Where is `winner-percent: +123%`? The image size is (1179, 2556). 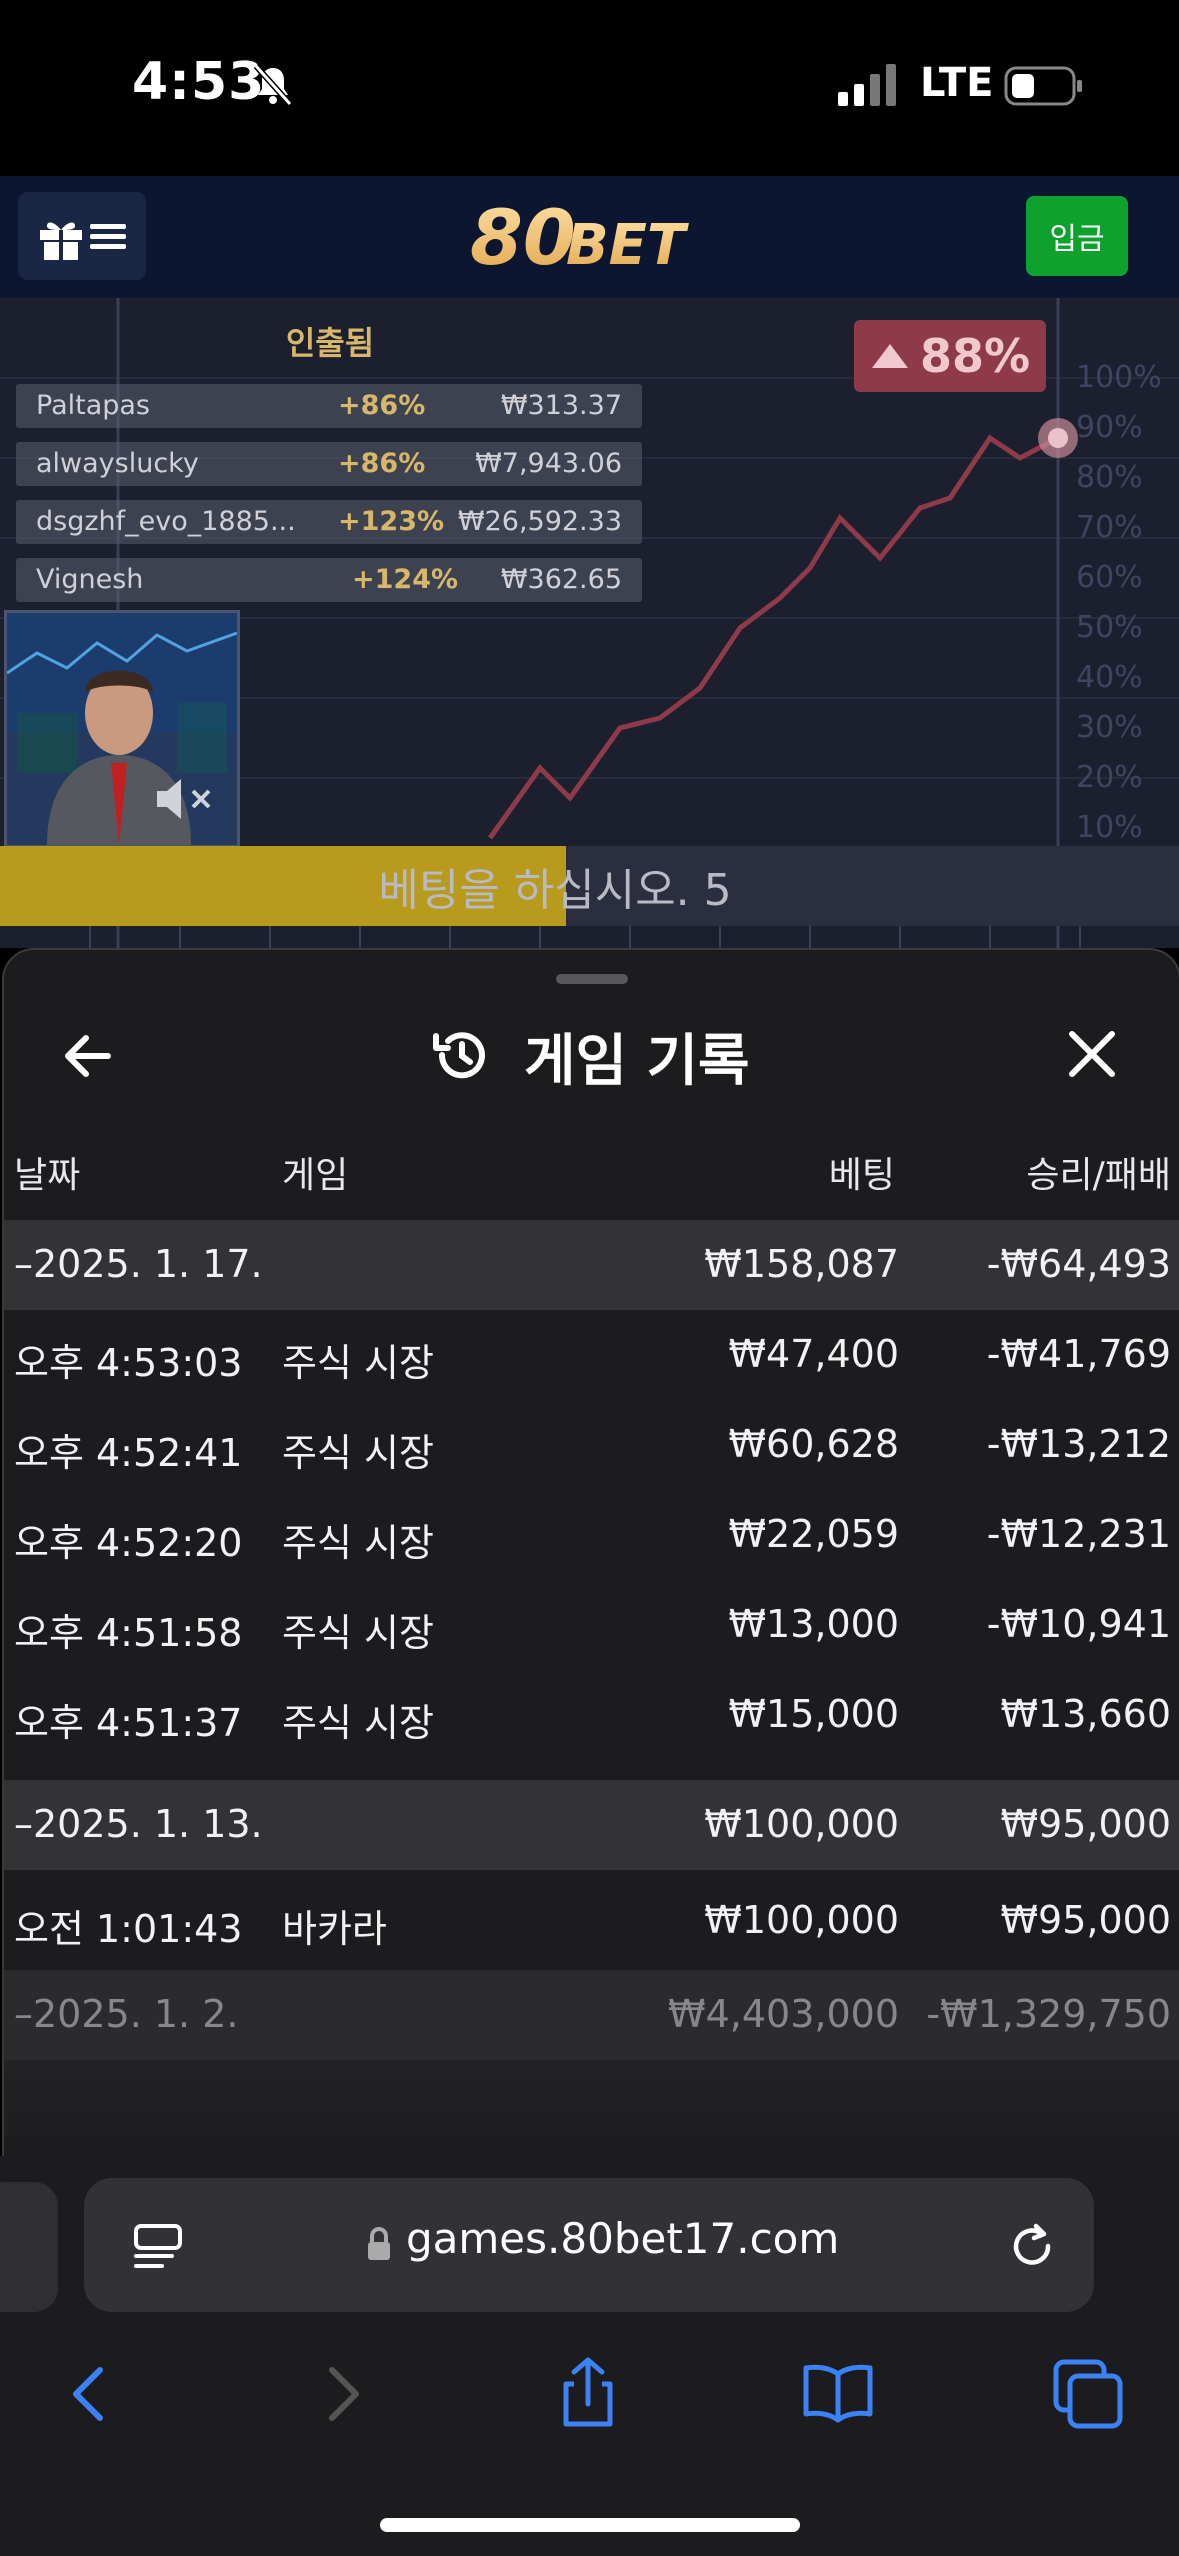 winner-percent: +123% is located at coordinates (391, 521).